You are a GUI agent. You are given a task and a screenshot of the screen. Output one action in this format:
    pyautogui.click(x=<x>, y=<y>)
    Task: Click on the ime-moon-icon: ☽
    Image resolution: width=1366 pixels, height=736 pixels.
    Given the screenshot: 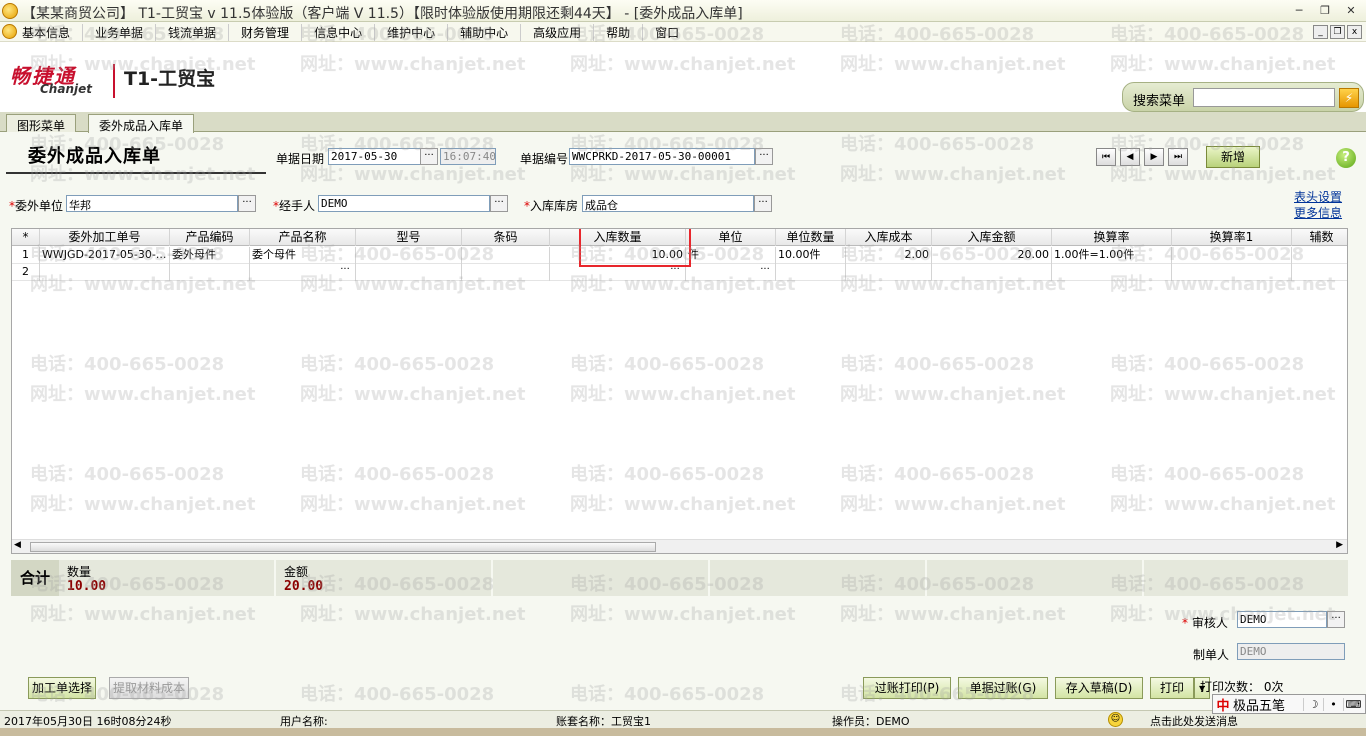 What is the action you would take?
    pyautogui.click(x=1313, y=704)
    